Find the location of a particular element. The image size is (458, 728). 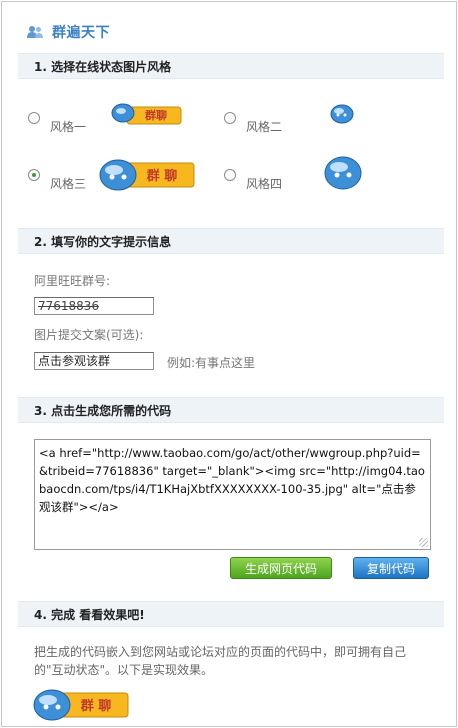

page-title: 群遍天下 is located at coordinates (81, 33).